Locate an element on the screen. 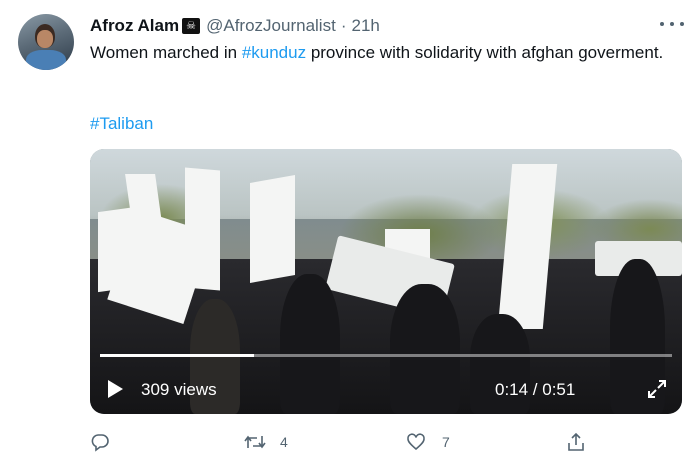 Image resolution: width=700 pixels, height=469 pixels. user-handle: @AfrozJournalist is located at coordinates (271, 26).